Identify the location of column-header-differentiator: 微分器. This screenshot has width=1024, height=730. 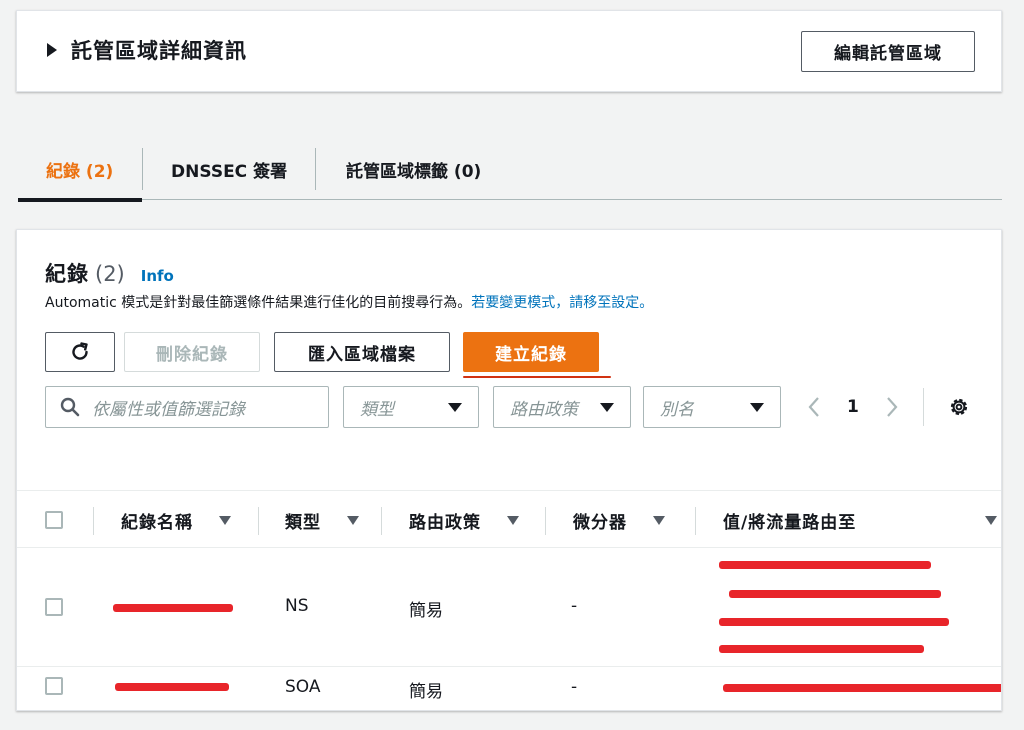
(619, 520).